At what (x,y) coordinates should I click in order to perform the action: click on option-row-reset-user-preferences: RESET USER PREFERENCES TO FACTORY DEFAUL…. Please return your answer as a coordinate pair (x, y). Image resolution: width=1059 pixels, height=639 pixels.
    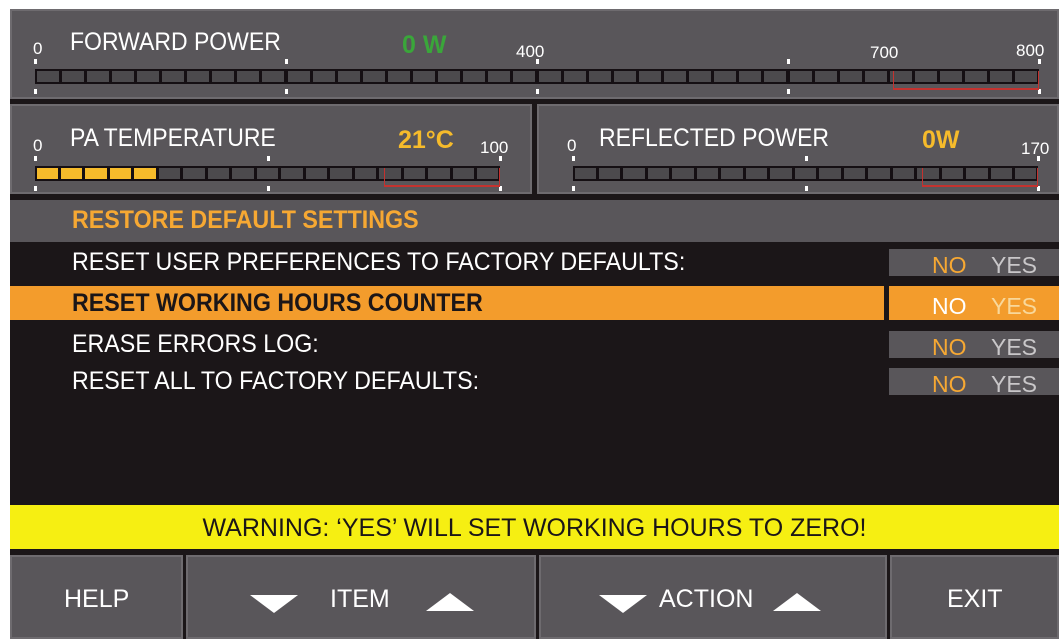
    Looking at the image, I should click on (534, 262).